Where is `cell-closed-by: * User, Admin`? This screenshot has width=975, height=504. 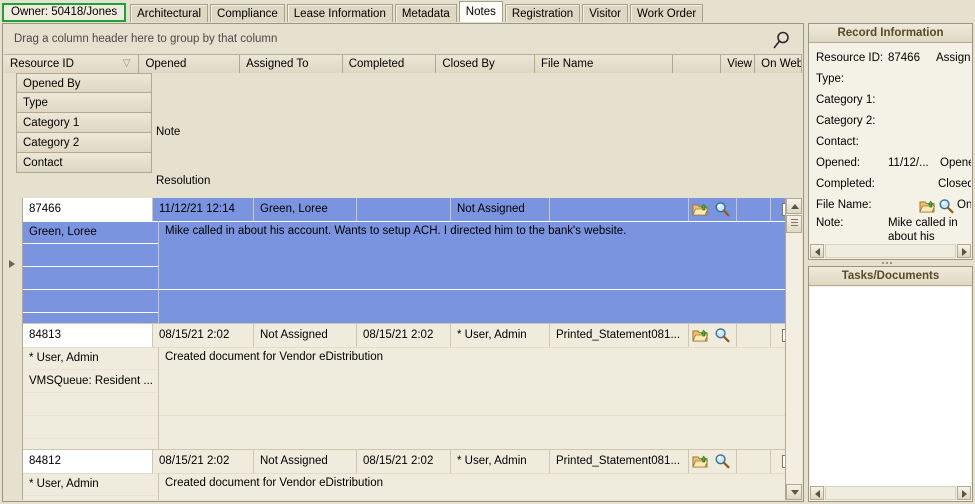 cell-closed-by: * User, Admin is located at coordinates (500, 461).